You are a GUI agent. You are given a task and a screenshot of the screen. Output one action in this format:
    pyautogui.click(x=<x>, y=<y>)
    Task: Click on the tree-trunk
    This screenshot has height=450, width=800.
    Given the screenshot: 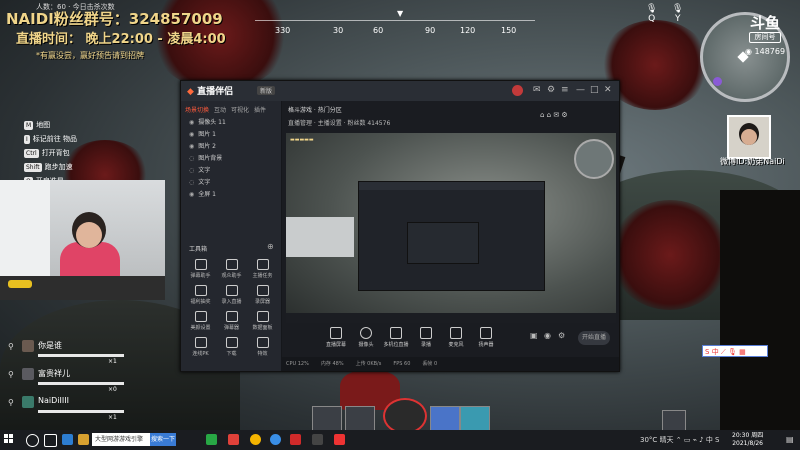 What is the action you would take?
    pyautogui.click(x=760, y=310)
    